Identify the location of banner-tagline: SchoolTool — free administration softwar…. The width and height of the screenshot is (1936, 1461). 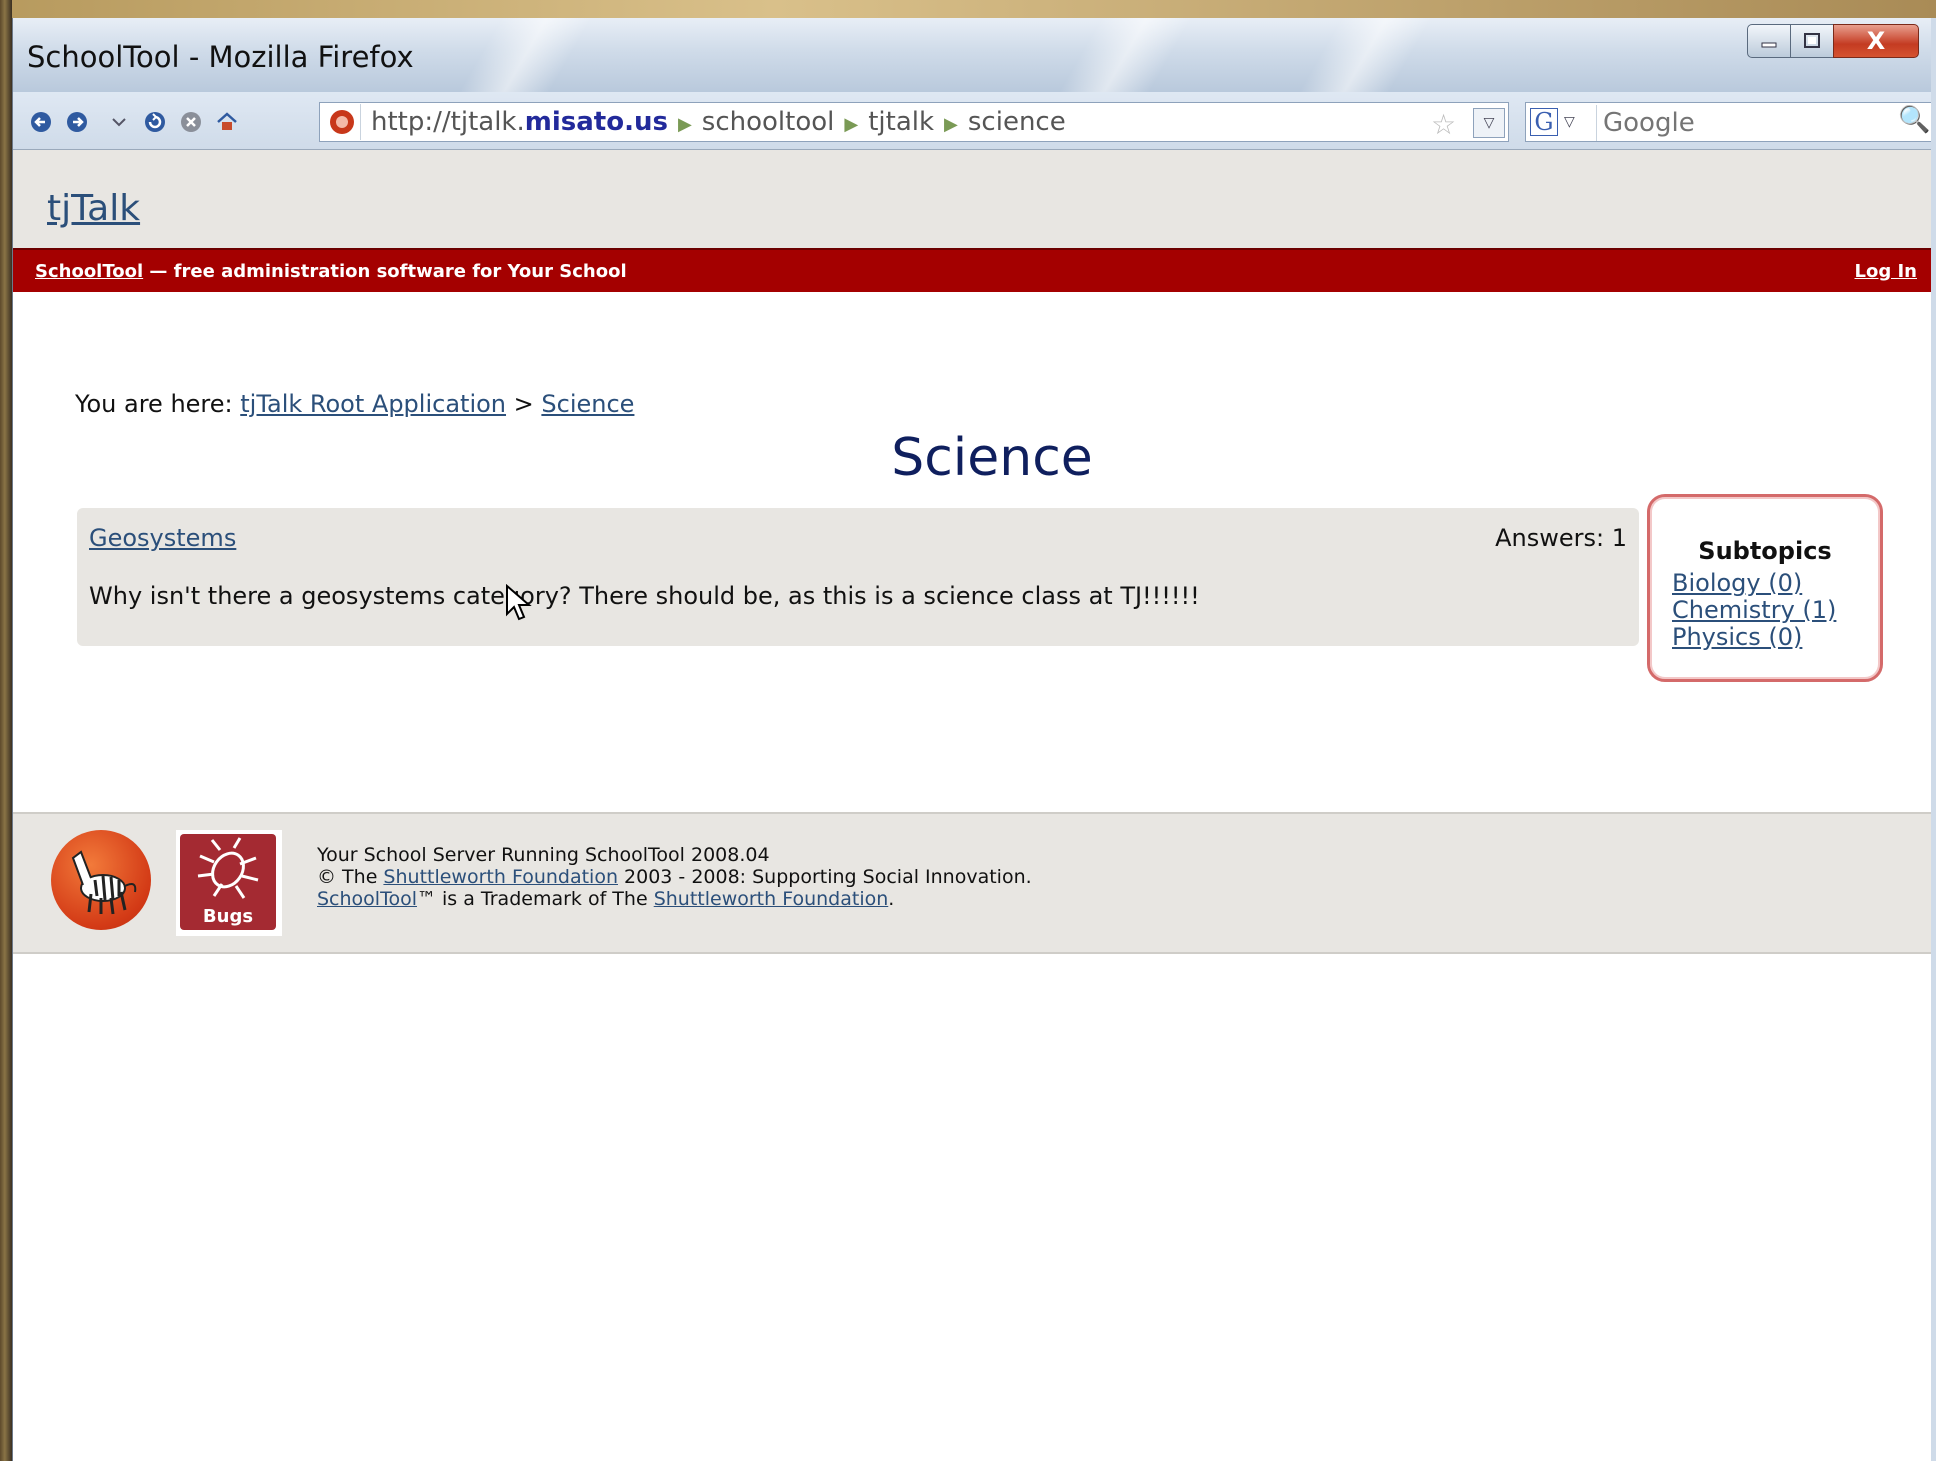
(331, 271).